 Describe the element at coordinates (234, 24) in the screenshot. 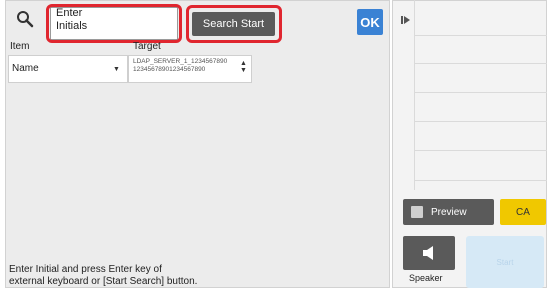

I see `search-start-highlight-frame` at that location.